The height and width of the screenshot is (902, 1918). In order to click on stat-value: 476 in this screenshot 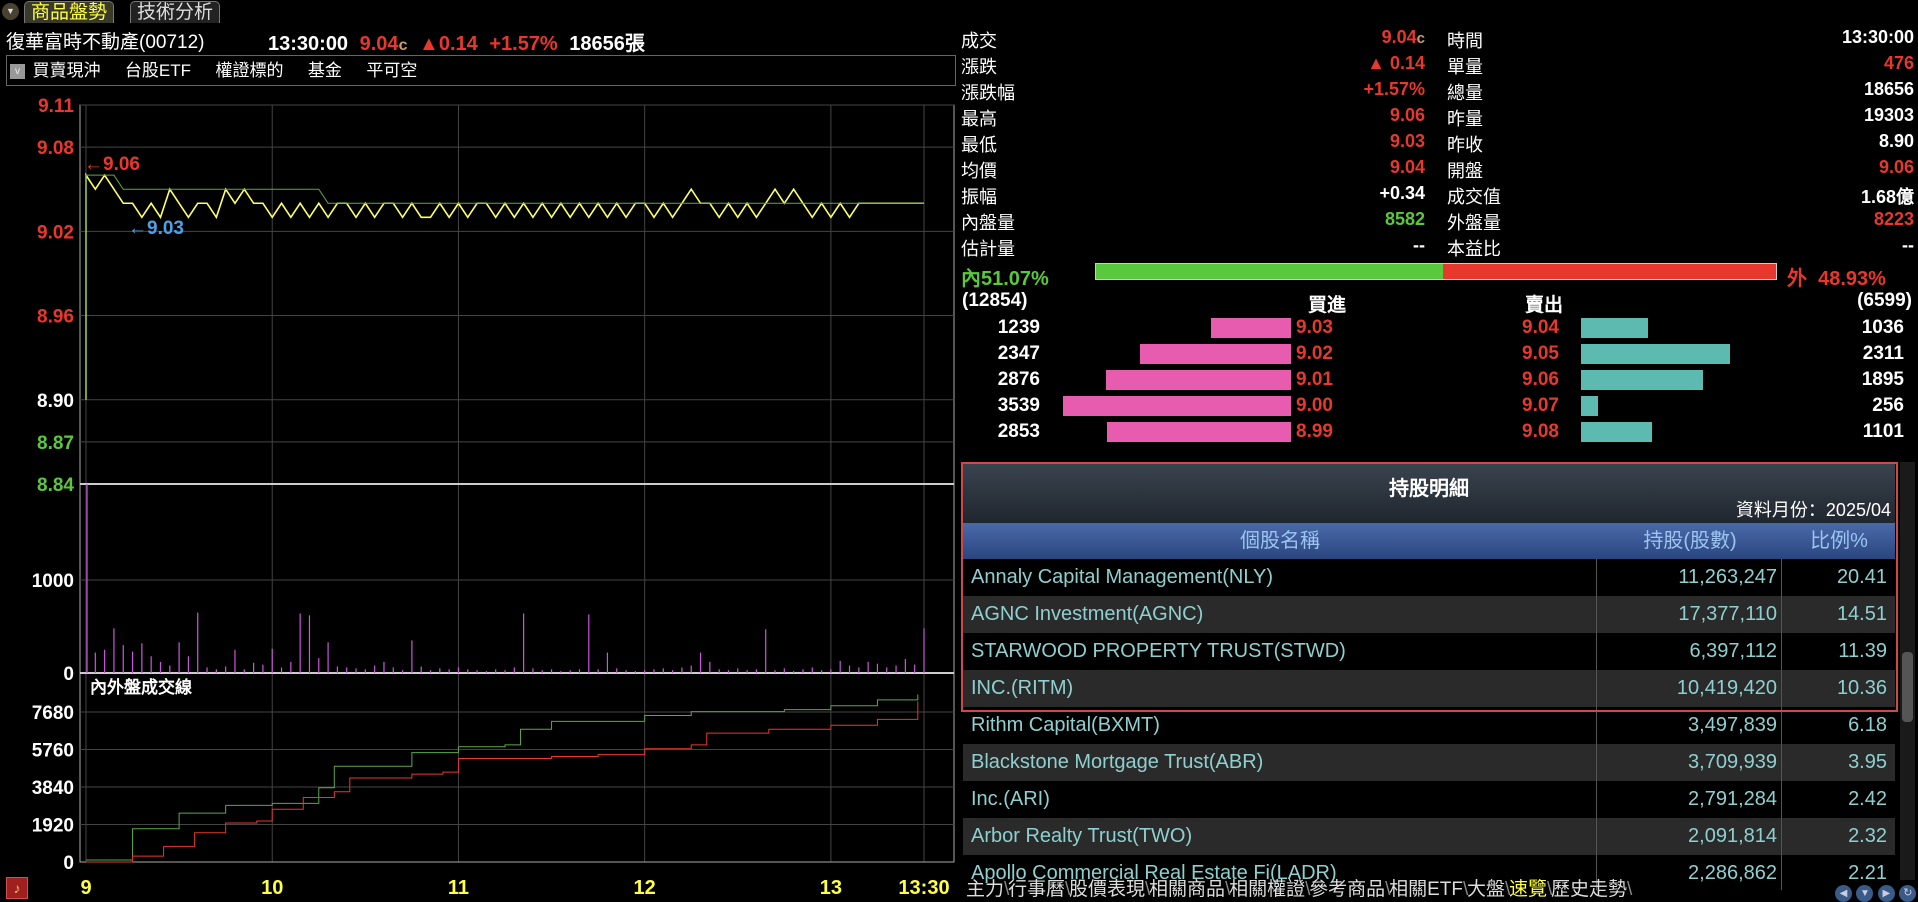, I will do `click(1898, 63)`.